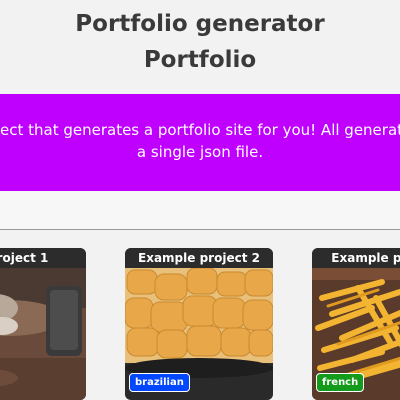 The image size is (400, 400). I want to click on project-card-3: Example project, so click(356, 324).